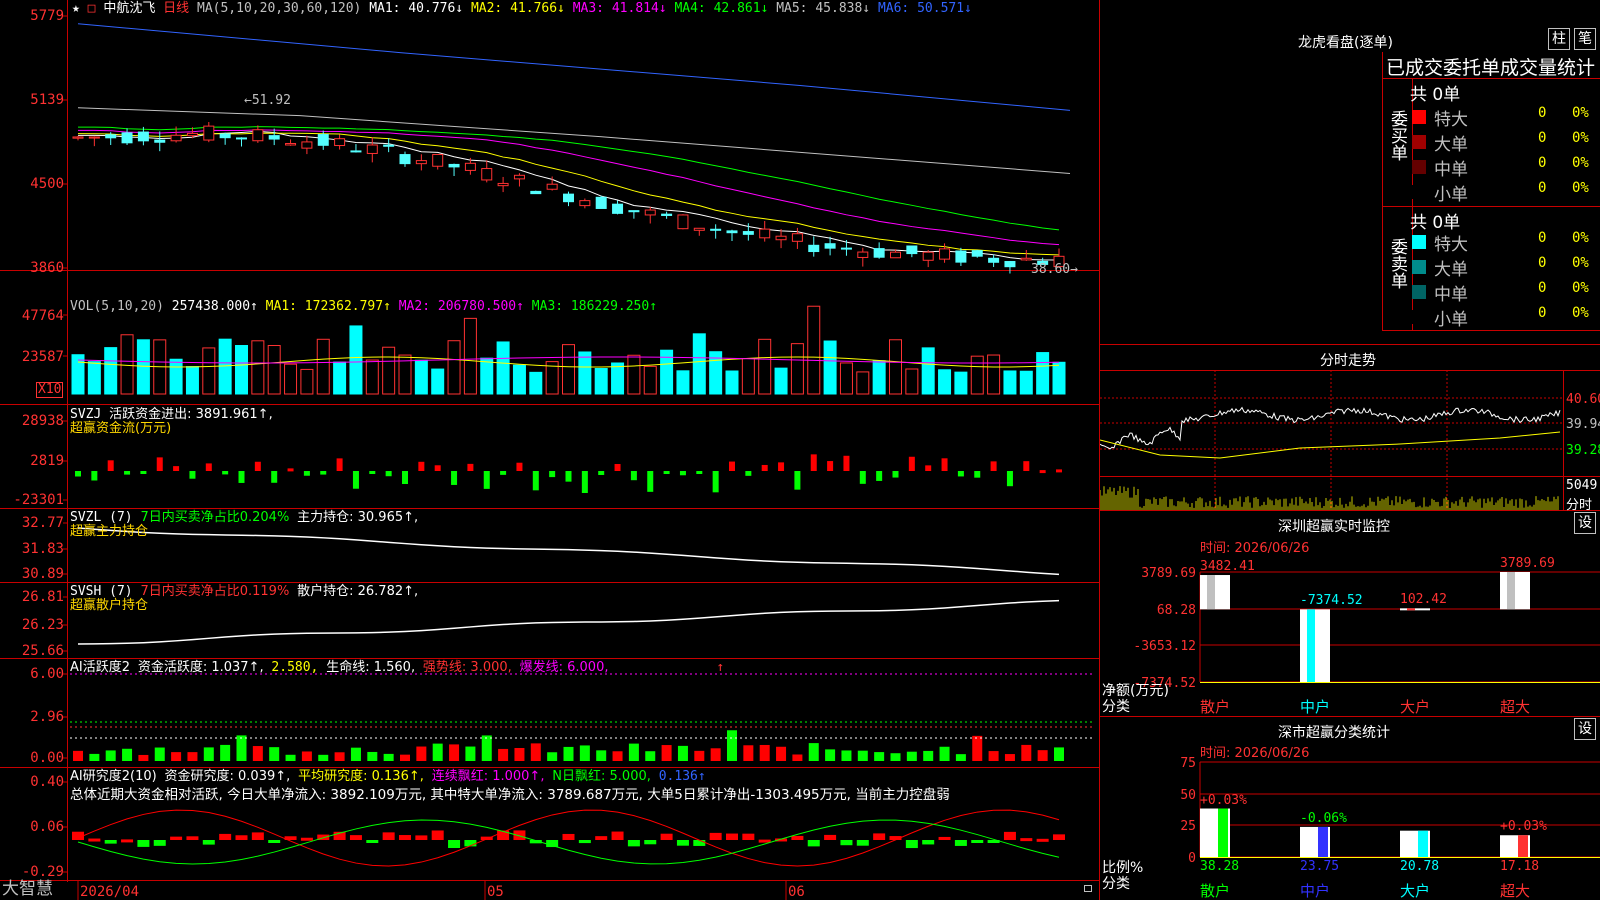 This screenshot has width=1600, height=900. I want to click on ai-active-name: AI活跃度2, so click(100, 667).